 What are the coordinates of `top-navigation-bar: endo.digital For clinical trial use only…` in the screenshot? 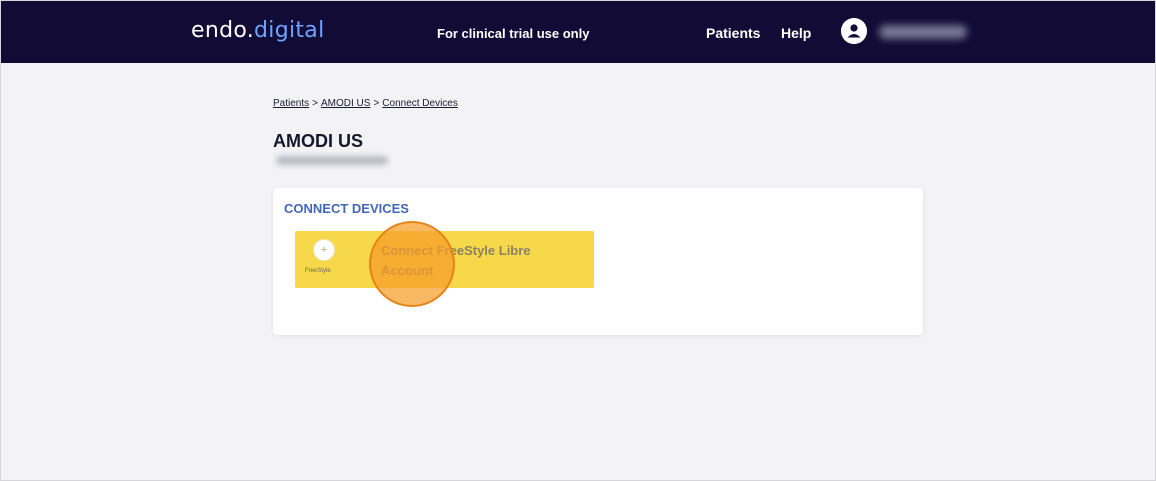 It's located at (578, 32).